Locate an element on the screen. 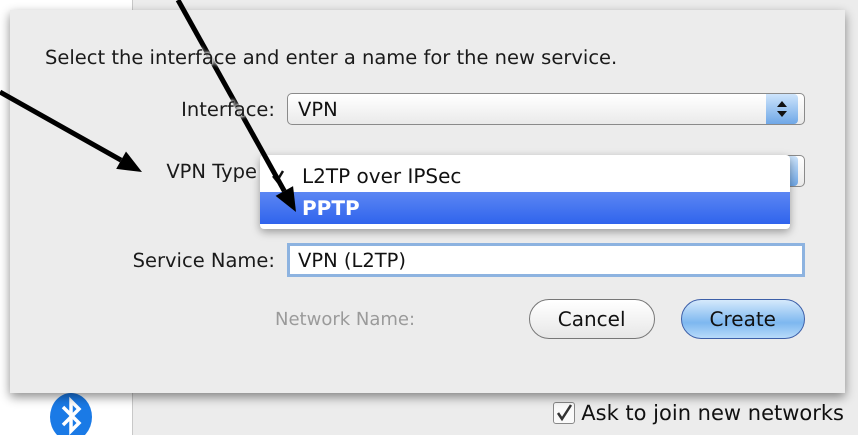  checkbox is located at coordinates (564, 413).